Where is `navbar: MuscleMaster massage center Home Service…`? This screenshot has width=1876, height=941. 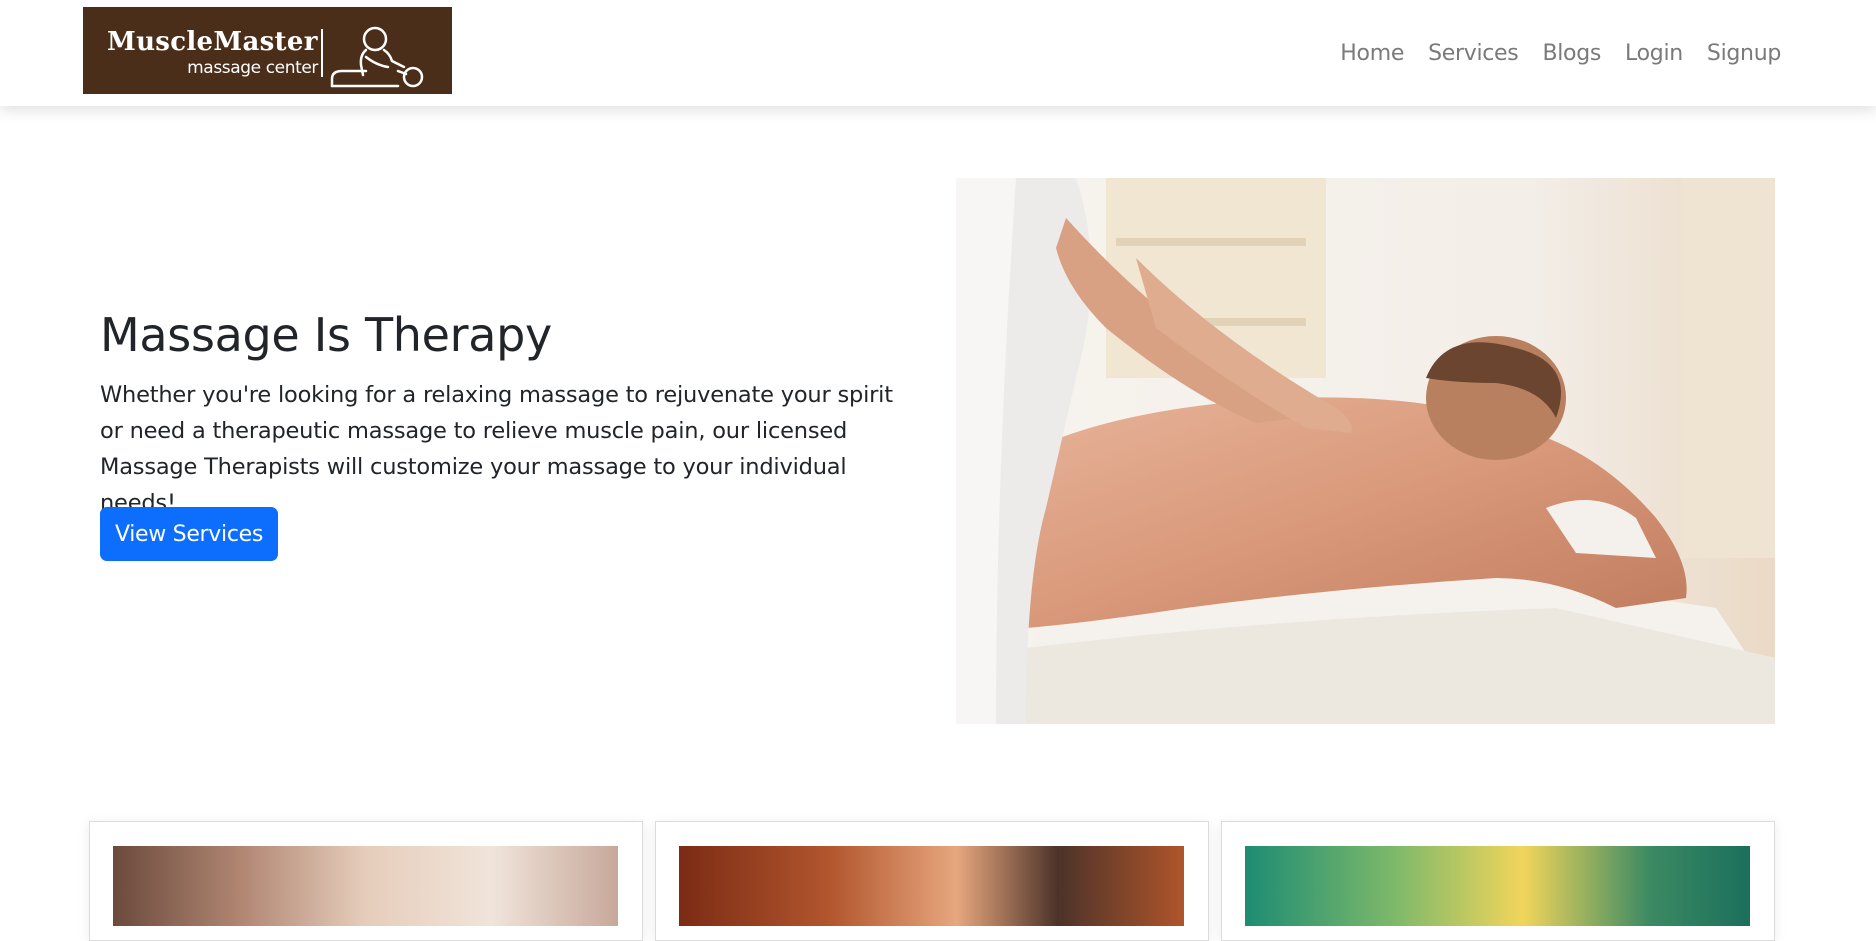
navbar: MuscleMaster massage center Home Service… is located at coordinates (938, 53).